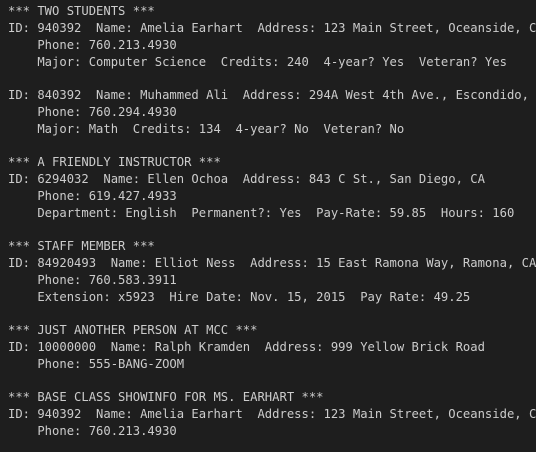 The height and width of the screenshot is (452, 536). What do you see at coordinates (92, 196) in the screenshot?
I see `instructor-phone-line: Phone: 619.427.4933` at bounding box center [92, 196].